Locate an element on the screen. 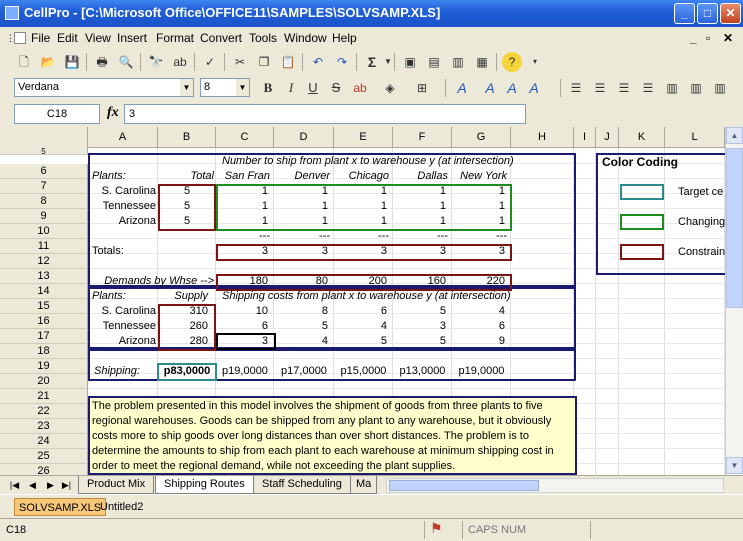  fill-color-icon: ◈ is located at coordinates (390, 88).